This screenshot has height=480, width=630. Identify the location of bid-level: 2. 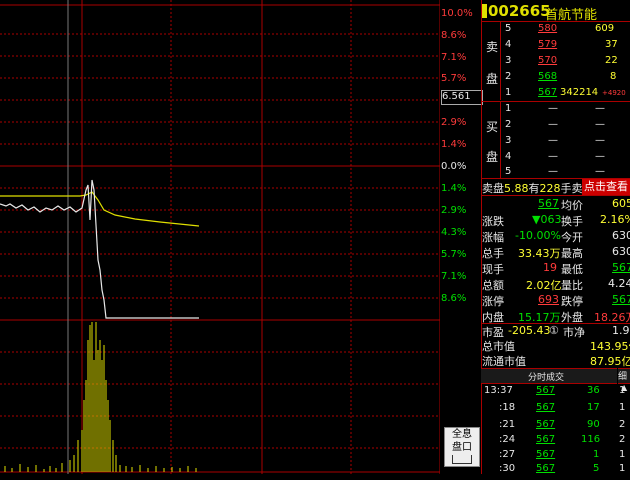
(508, 124).